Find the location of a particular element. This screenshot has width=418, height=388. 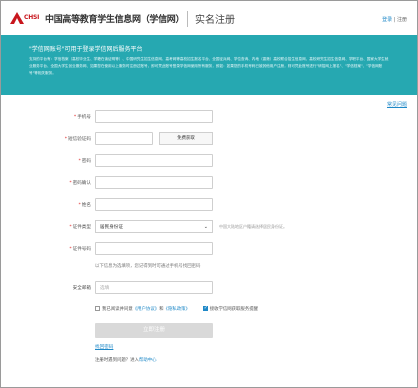

site-logo: CHSI 中国高等教育学生信息网（学信网） is located at coordinates (97, 19).